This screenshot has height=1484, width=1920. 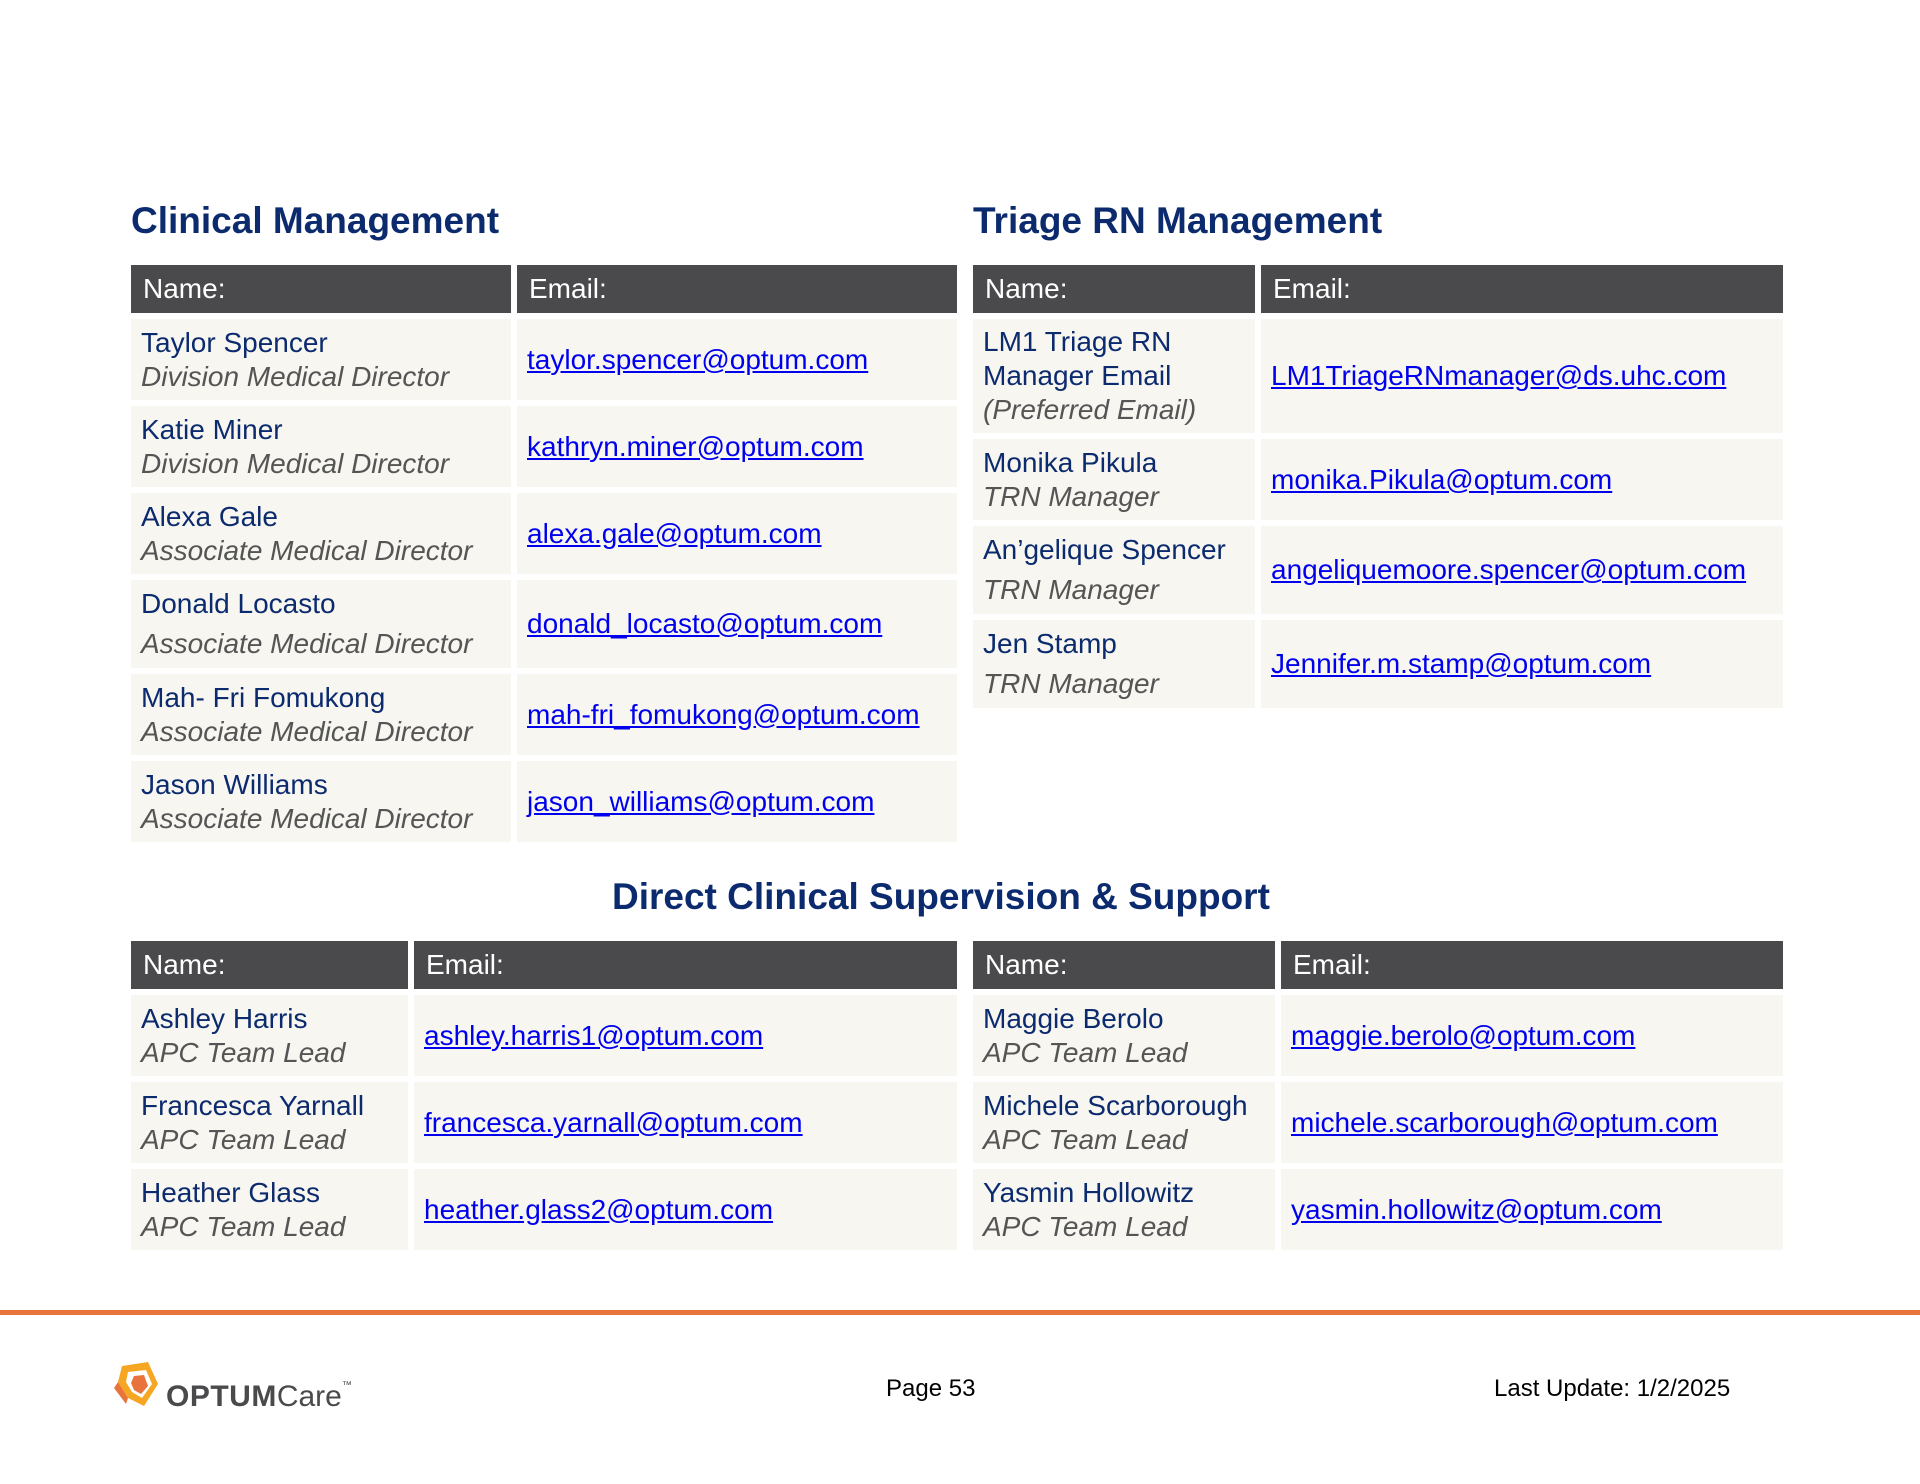 I want to click on email-link: heather.glass2@optum.com, so click(x=598, y=1209).